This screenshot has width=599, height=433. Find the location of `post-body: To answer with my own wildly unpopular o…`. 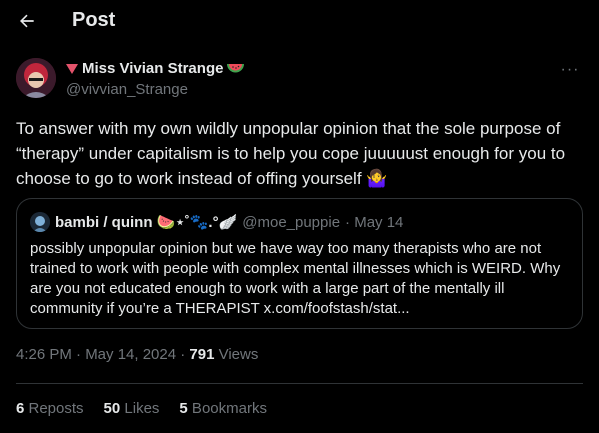

post-body: To answer with my own wildly unpopular o… is located at coordinates (291, 153).